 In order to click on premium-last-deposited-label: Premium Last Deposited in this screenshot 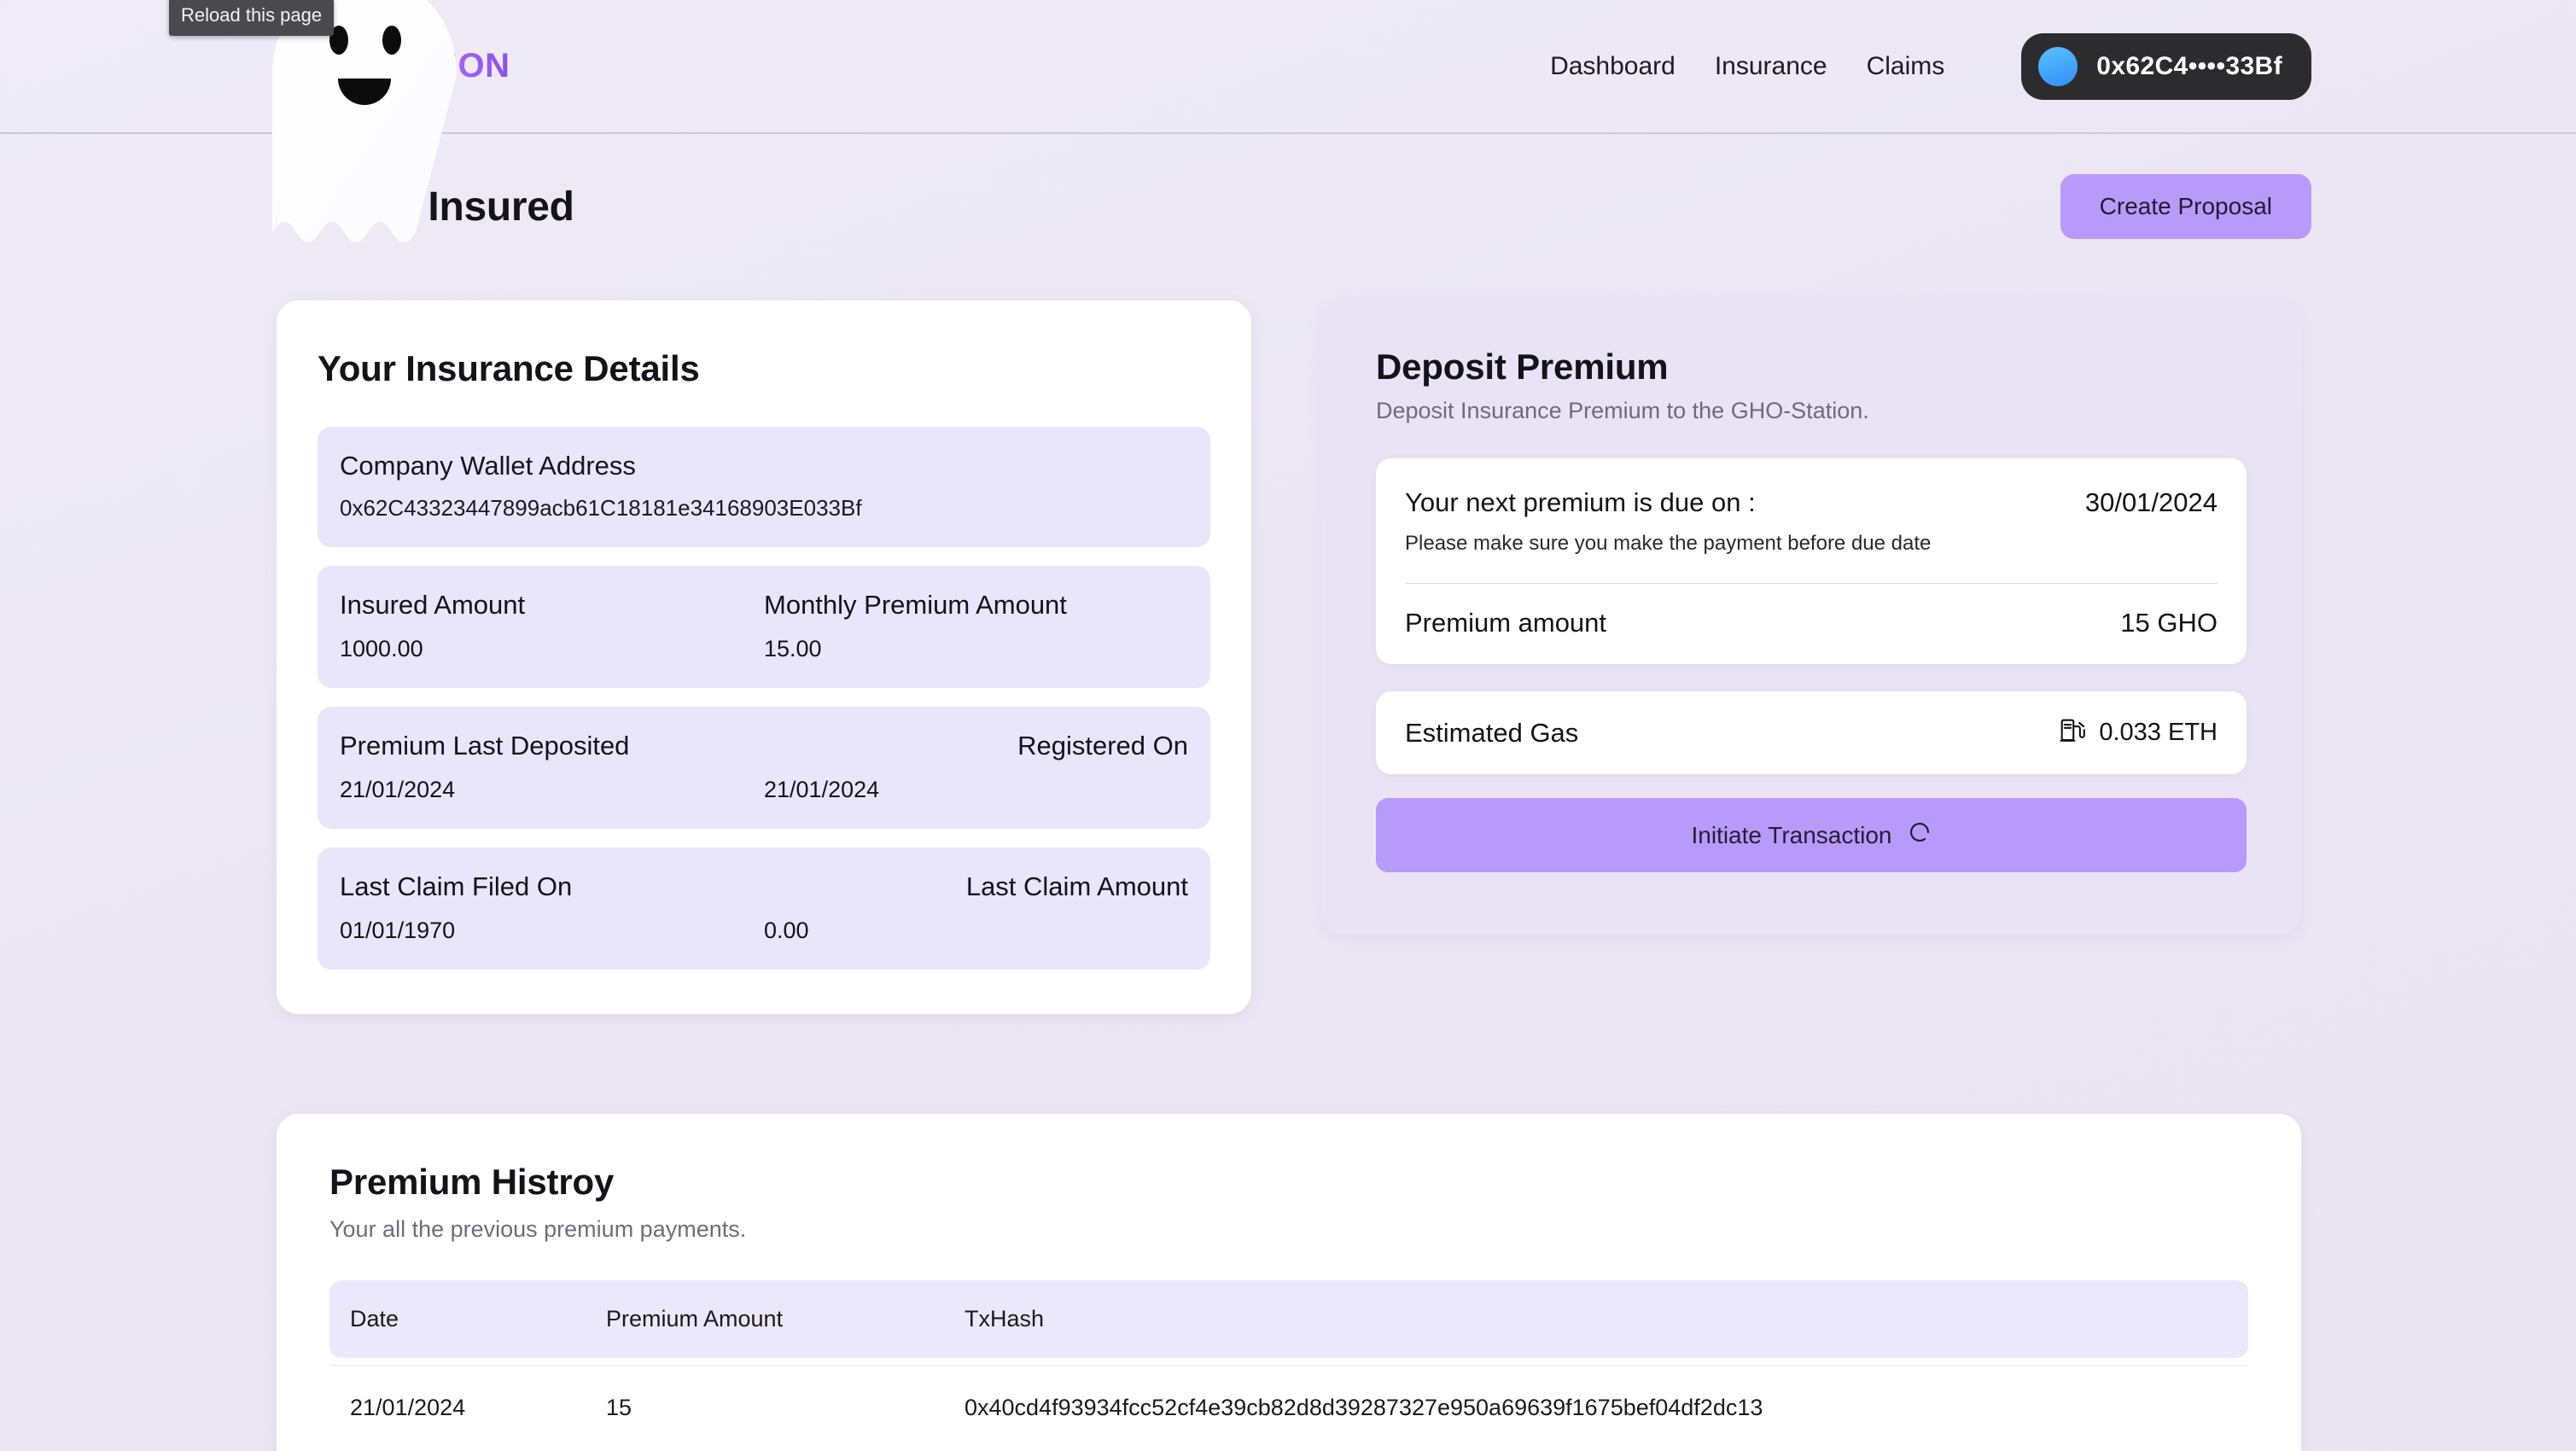, I will do `click(485, 745)`.